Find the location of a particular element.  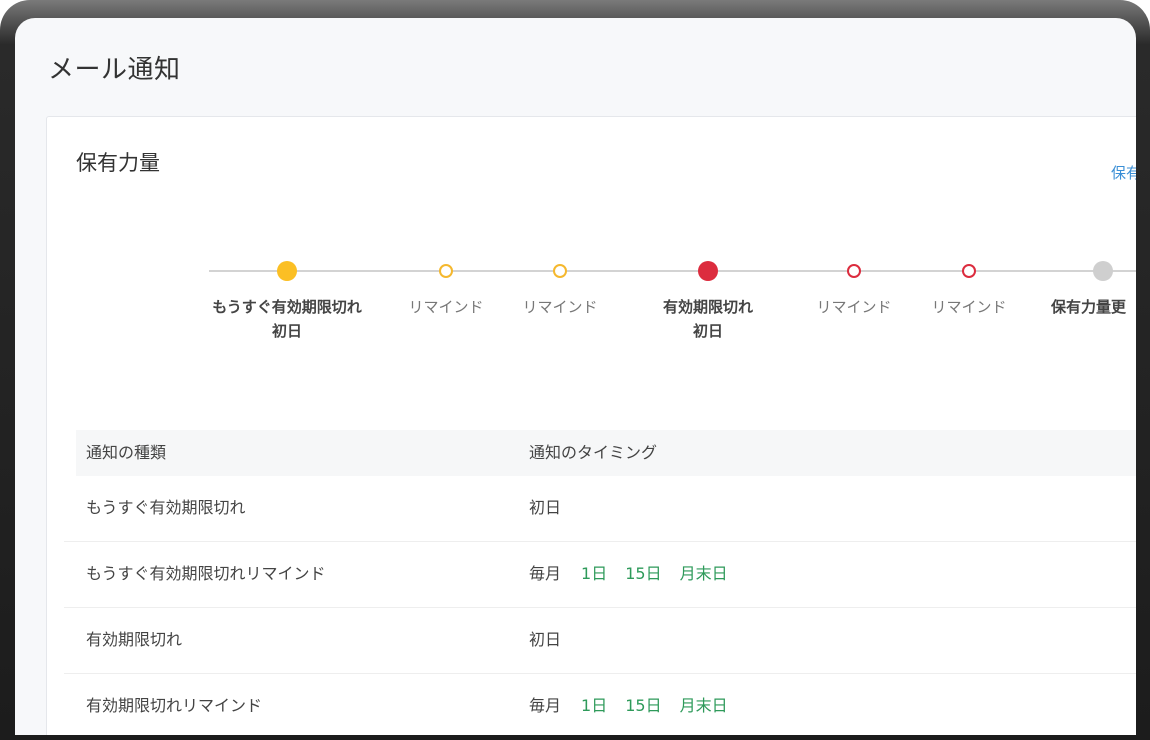

notification-type: もうすぐ有効期限切れ is located at coordinates (166, 507).